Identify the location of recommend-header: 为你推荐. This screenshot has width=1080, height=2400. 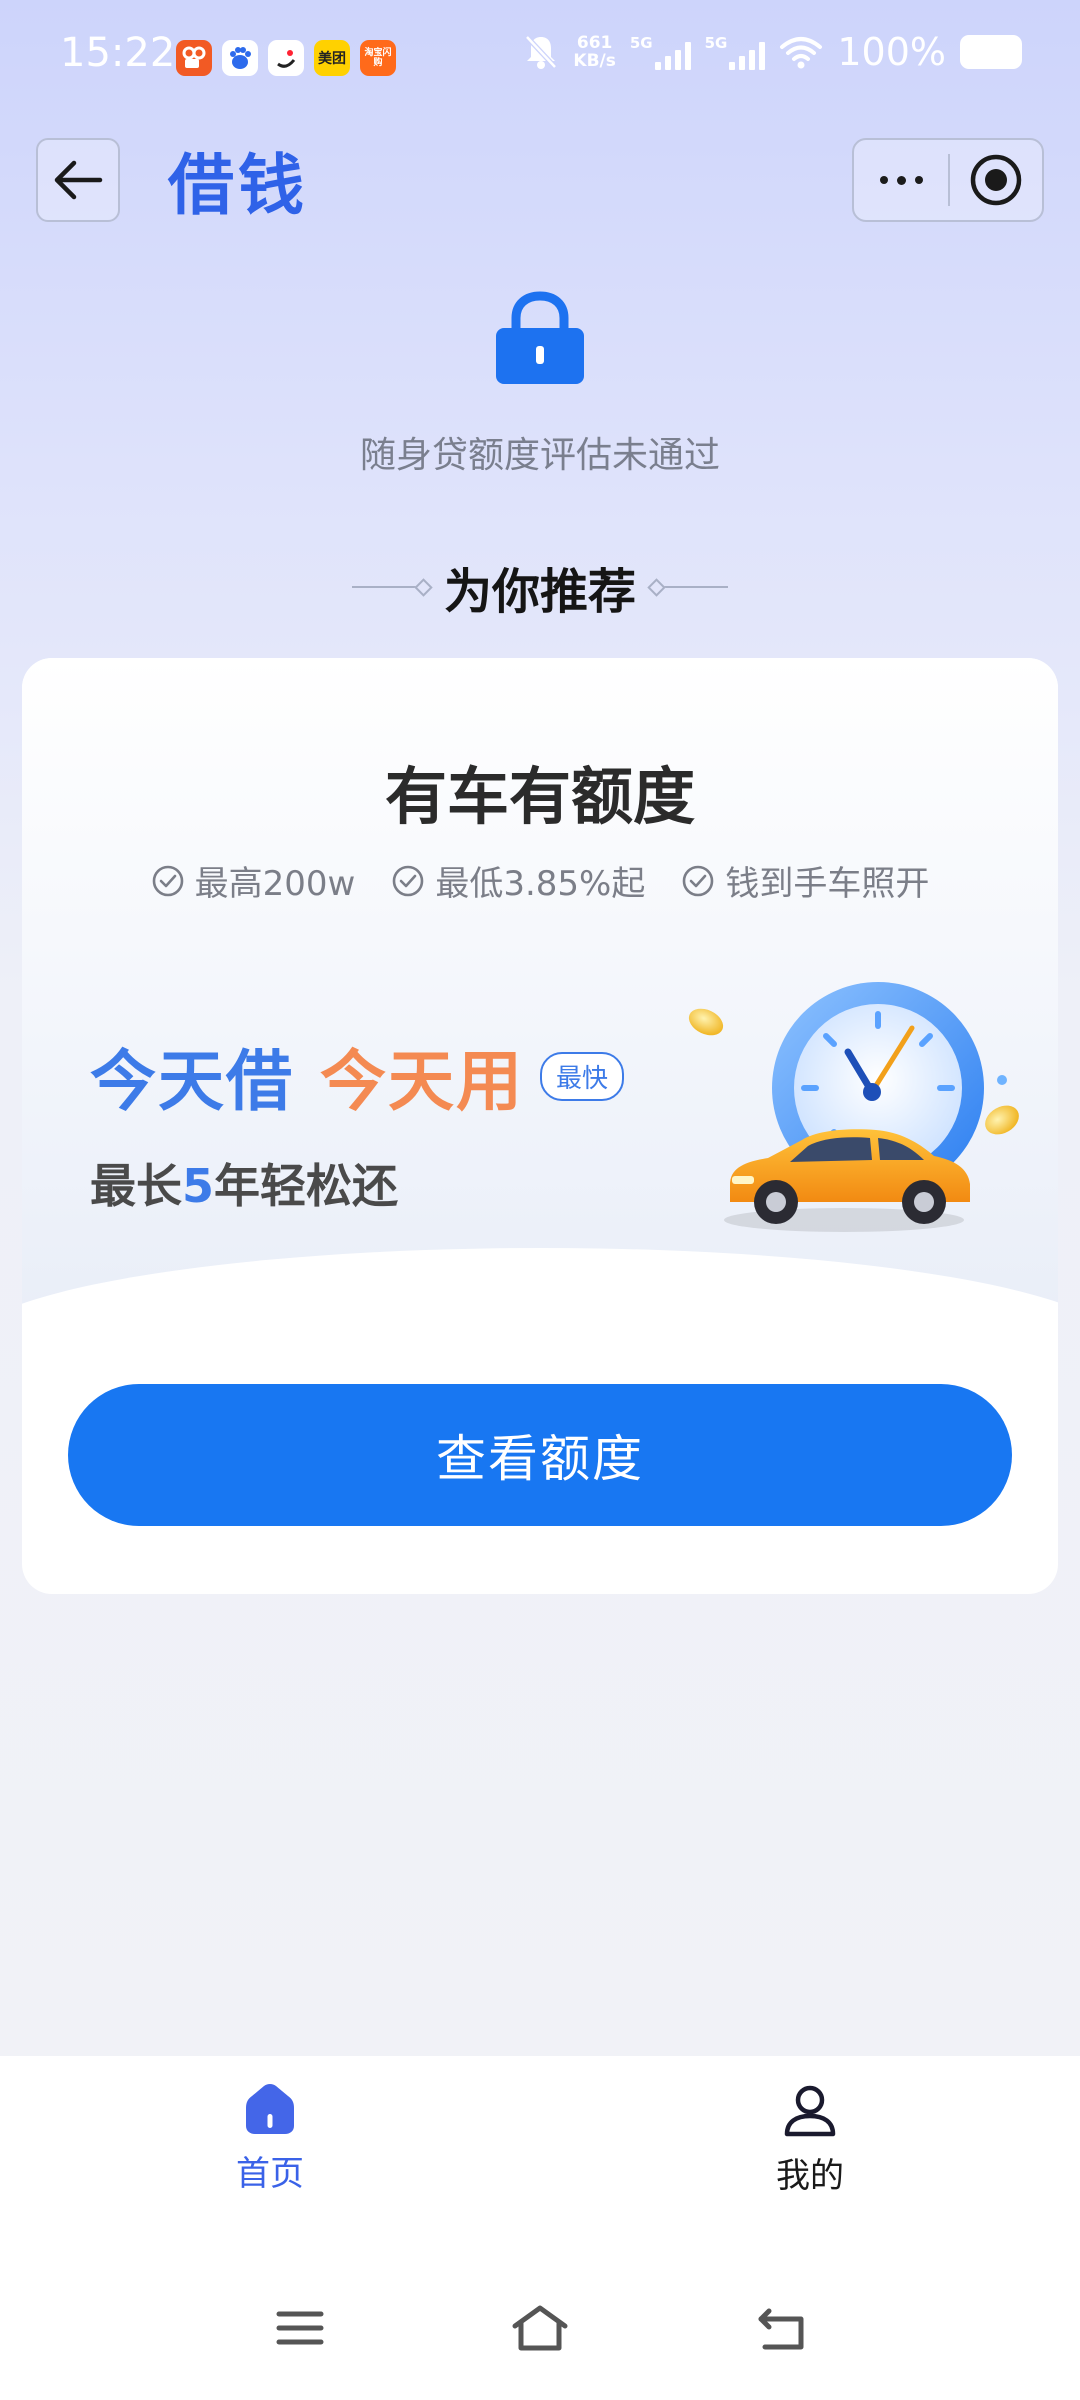
(540, 587).